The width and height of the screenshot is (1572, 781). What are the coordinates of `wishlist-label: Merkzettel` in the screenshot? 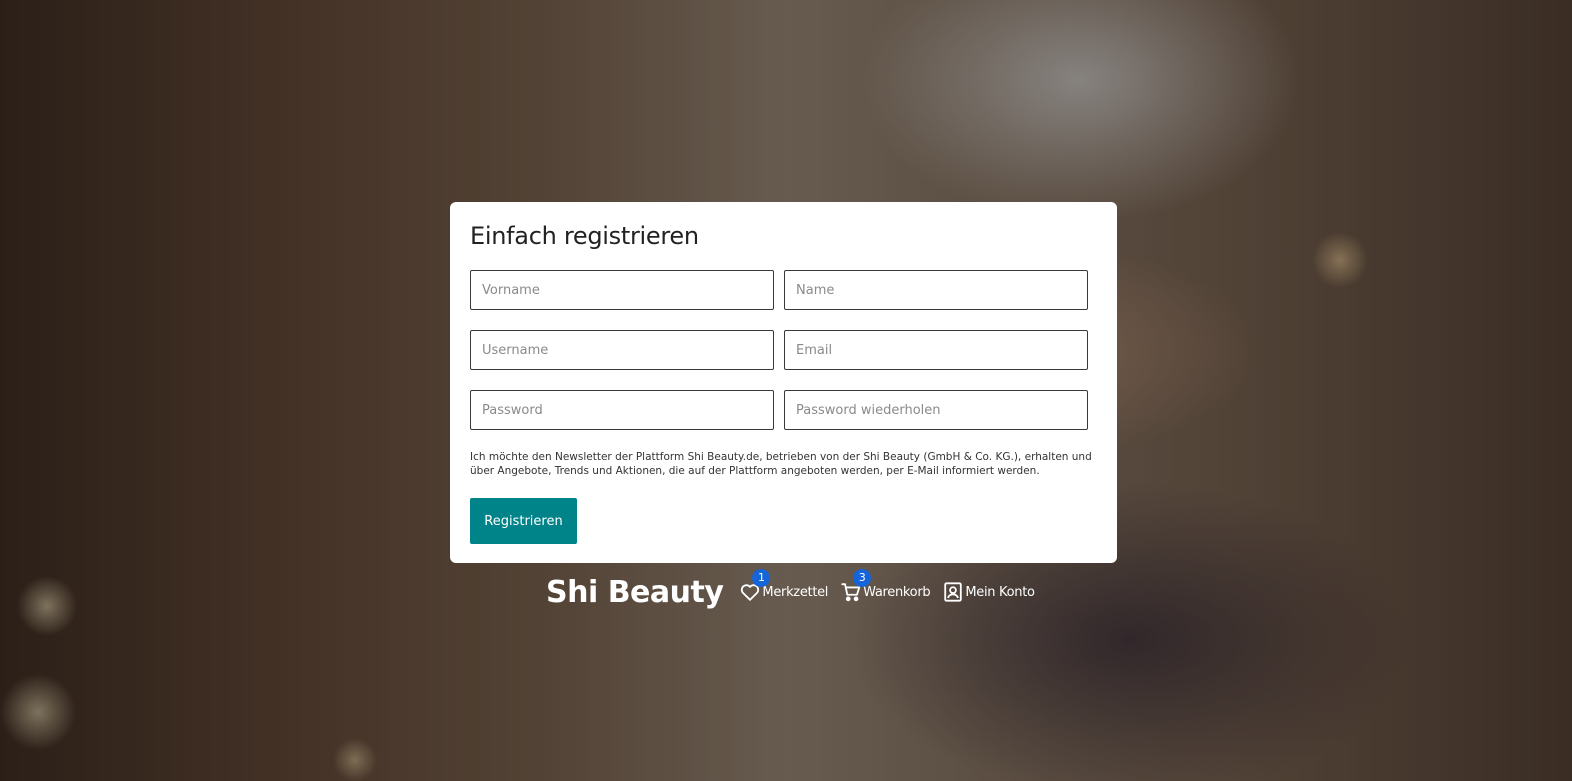 It's located at (795, 592).